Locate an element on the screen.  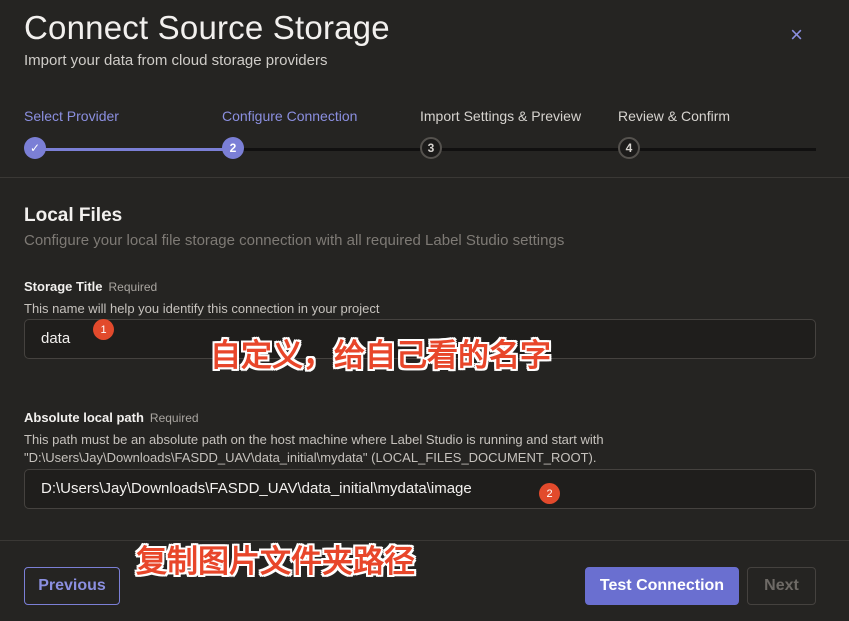
step-label-configure-connection: Configure Connection is located at coordinates (290, 116).